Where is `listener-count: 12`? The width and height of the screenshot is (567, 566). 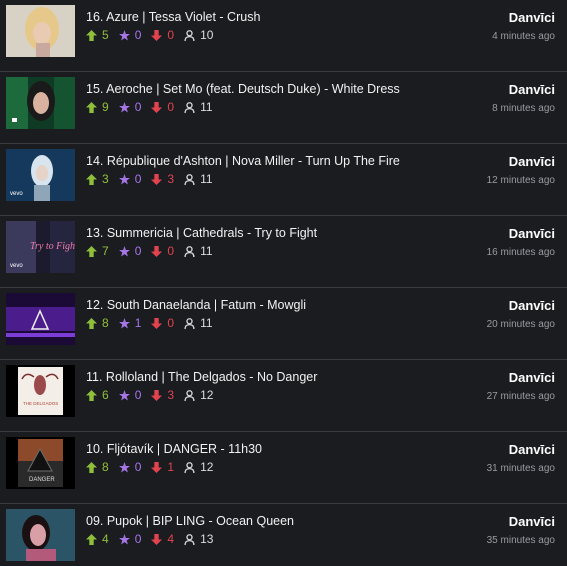 listener-count: 12 is located at coordinates (207, 467).